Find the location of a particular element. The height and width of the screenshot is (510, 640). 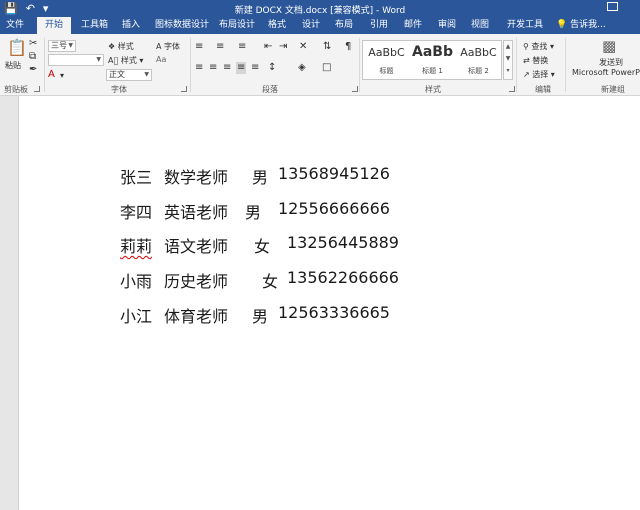

gallery-scroll: ▲ ▼ ▾ is located at coordinates (508, 60).